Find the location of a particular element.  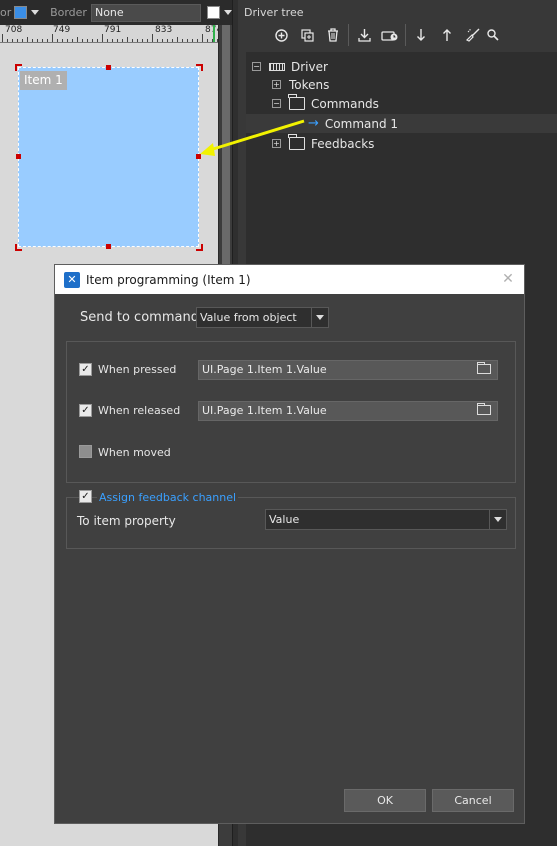

tree-node-label: Commands is located at coordinates (345, 103).